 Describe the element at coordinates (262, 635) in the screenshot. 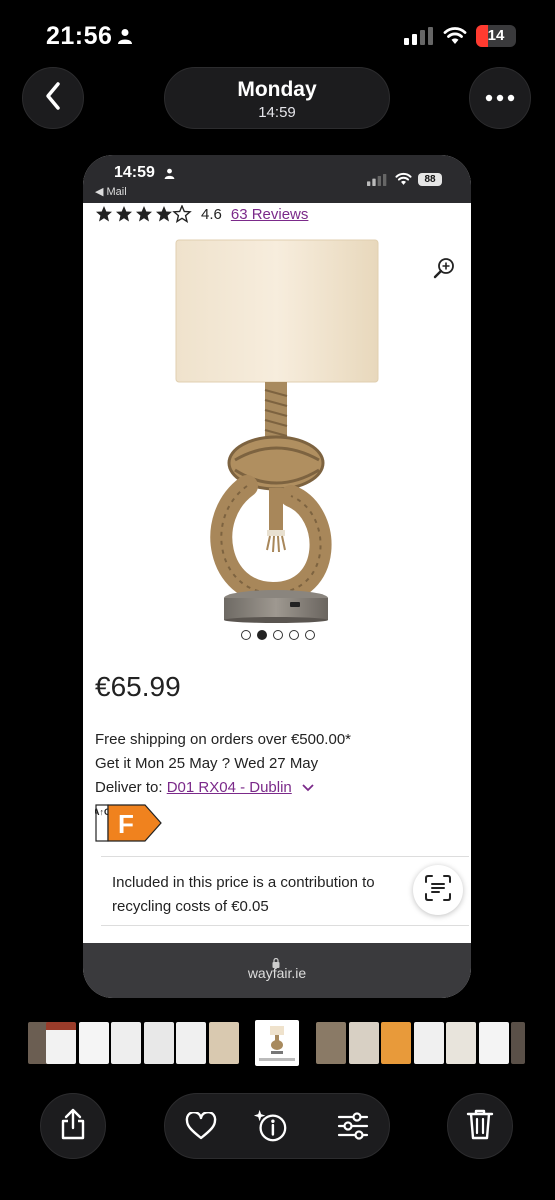

I see `carousel-dot-active` at that location.